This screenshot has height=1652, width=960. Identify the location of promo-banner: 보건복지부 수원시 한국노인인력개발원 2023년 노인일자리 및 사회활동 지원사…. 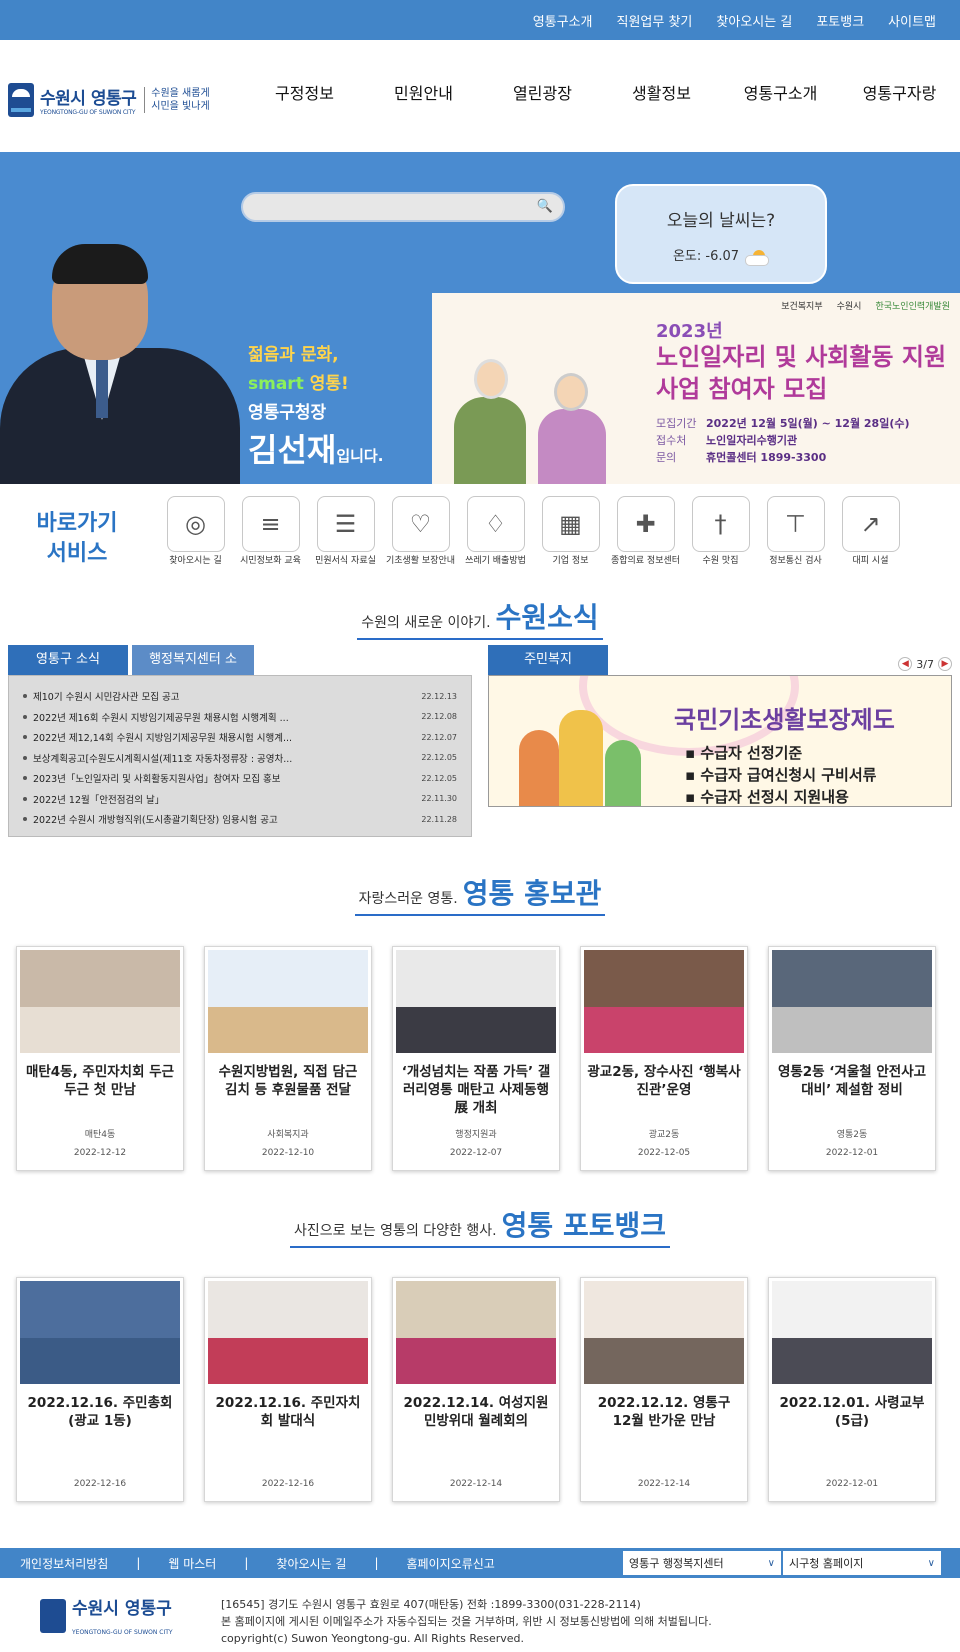
(696, 388).